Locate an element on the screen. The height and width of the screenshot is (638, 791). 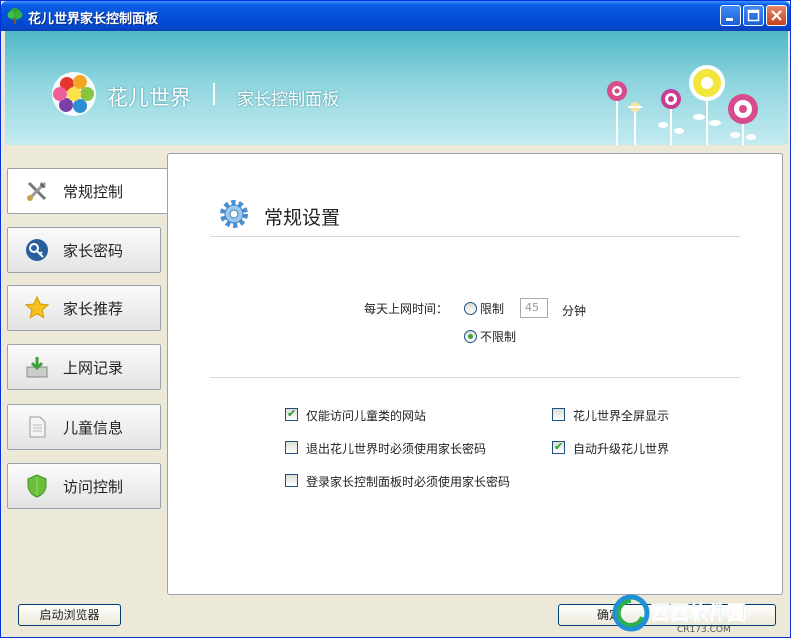
sidebar-item-access: 访问控制 is located at coordinates (84, 486).